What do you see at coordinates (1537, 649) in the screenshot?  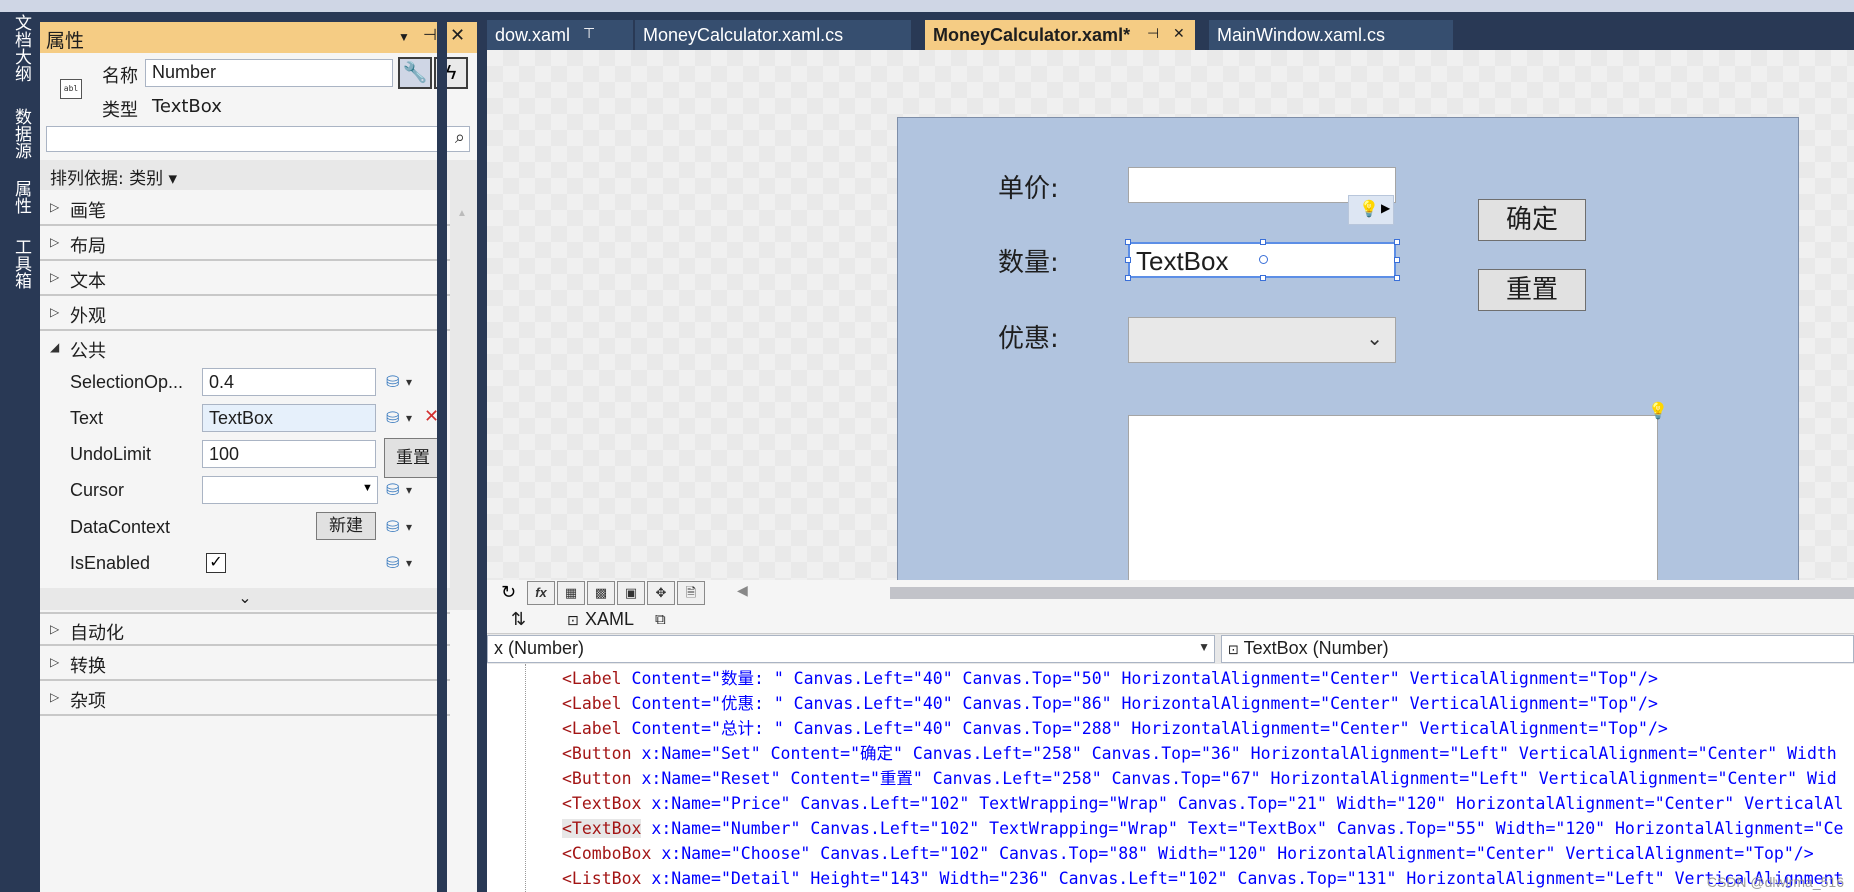 I see `member-navigation-combo: ⊡ TextBox (Number)` at bounding box center [1537, 649].